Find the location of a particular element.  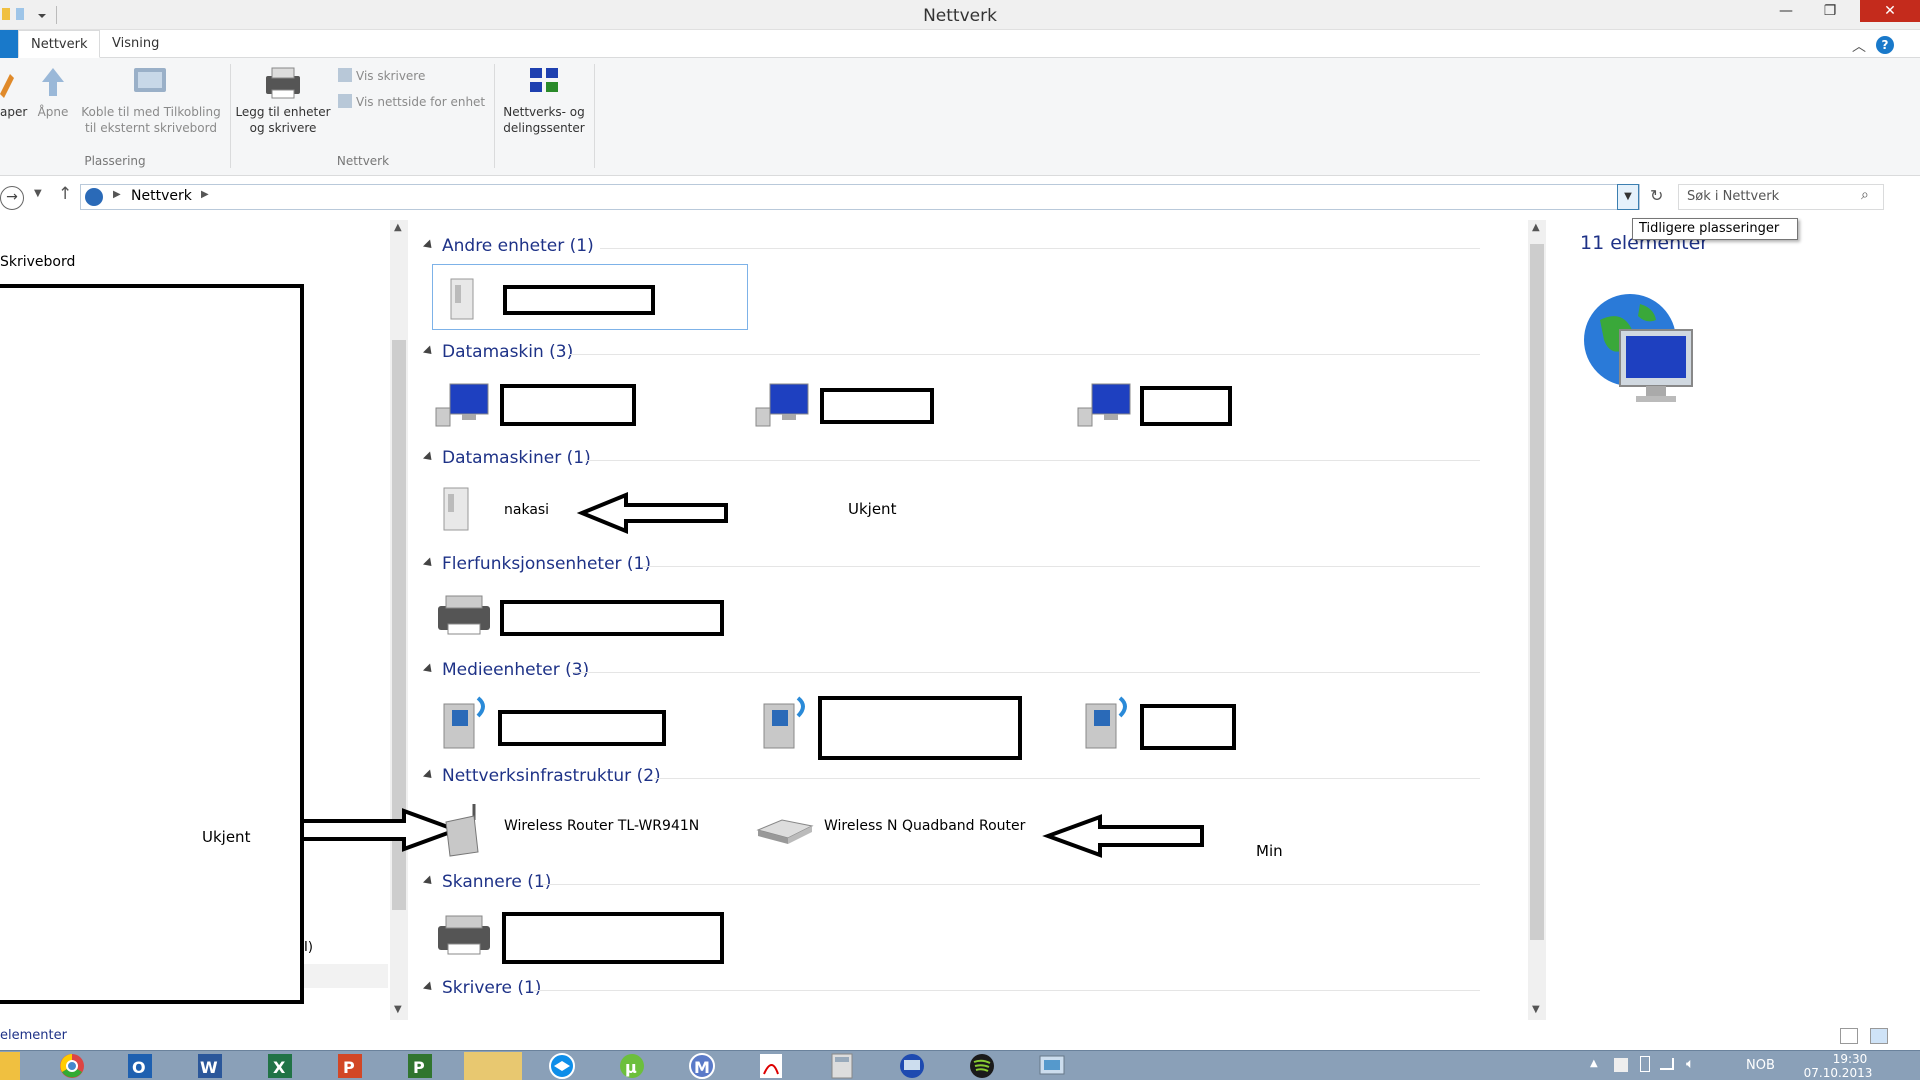

group-header: Datamaskiner (1) is located at coordinates (506, 460).